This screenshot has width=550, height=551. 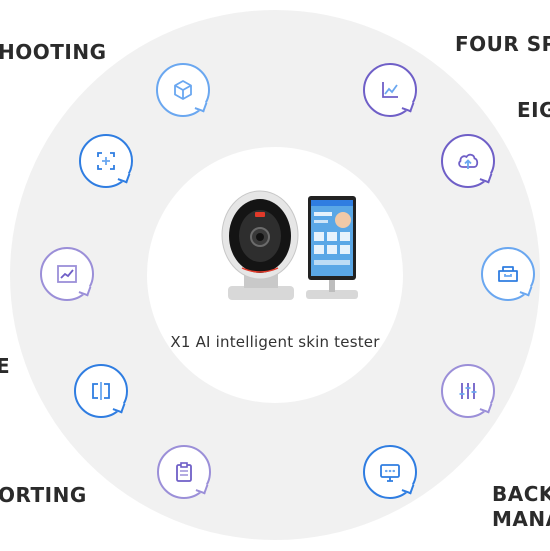 I want to click on trend-line-icon, so click(x=67, y=274).